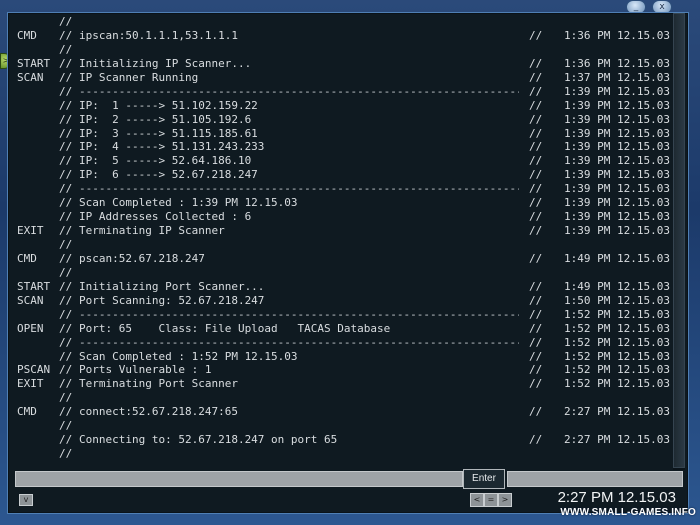  Describe the element at coordinates (491, 500) in the screenshot. I see `menu-icon: =` at that location.